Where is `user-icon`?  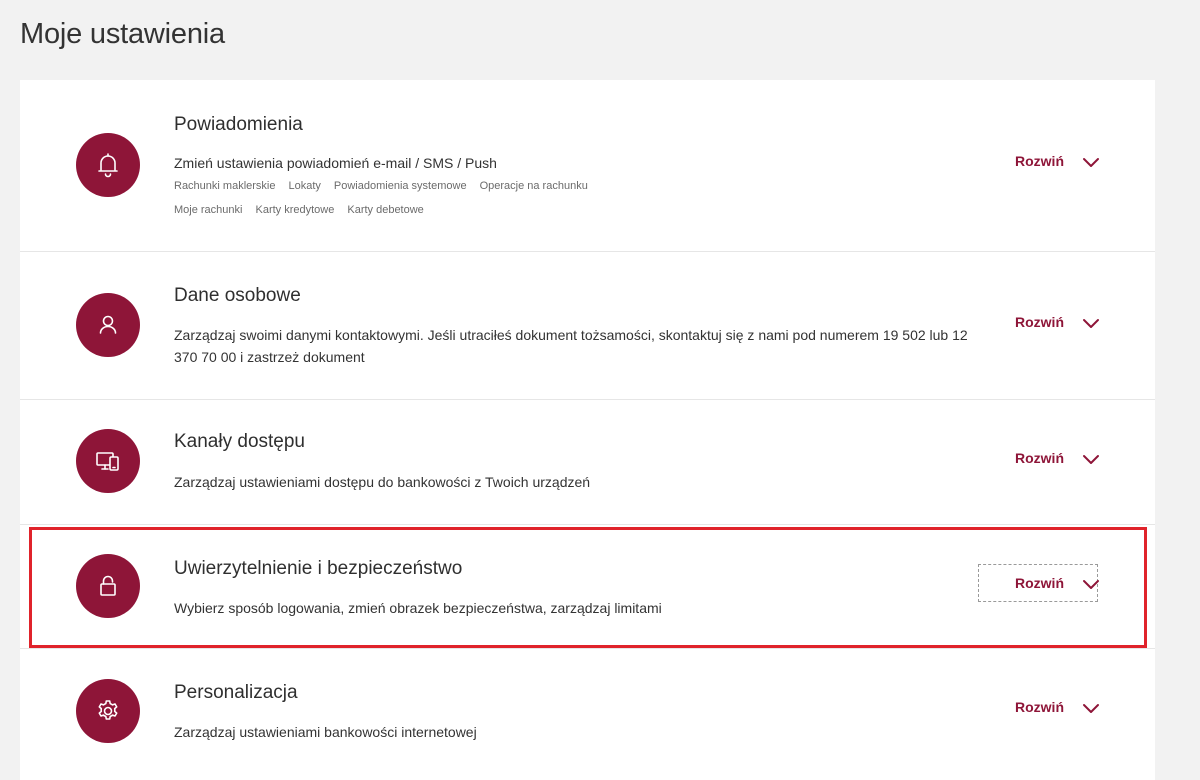
user-icon is located at coordinates (108, 325).